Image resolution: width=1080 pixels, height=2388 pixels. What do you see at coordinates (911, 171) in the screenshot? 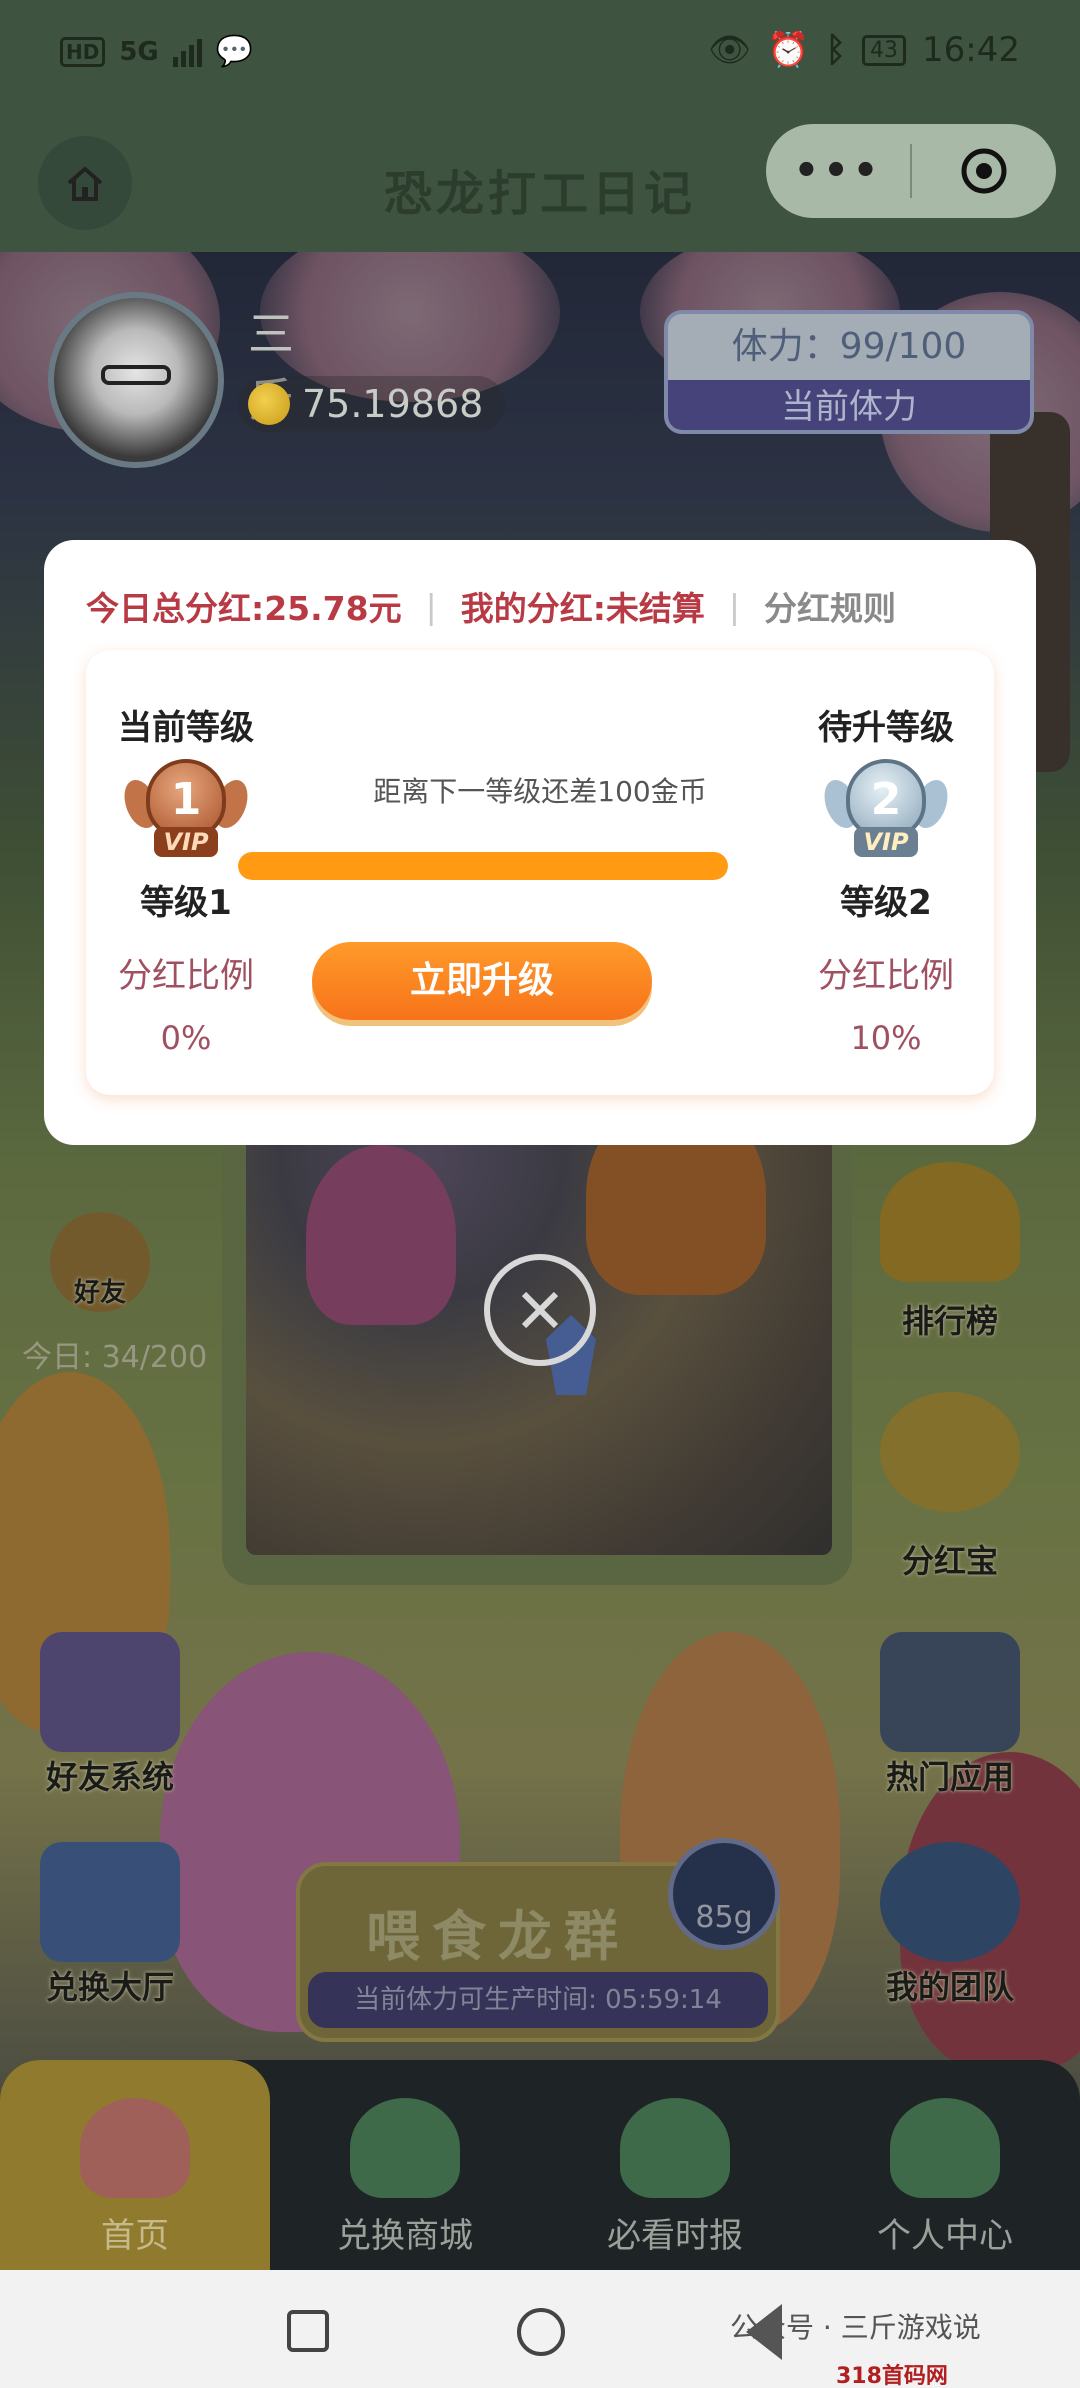
I see `capsule-menu: •••` at bounding box center [911, 171].